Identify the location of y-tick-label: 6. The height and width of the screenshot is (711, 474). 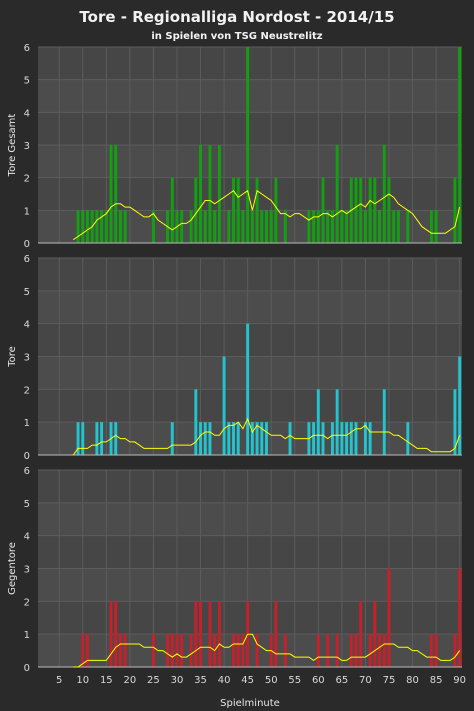
(27, 48).